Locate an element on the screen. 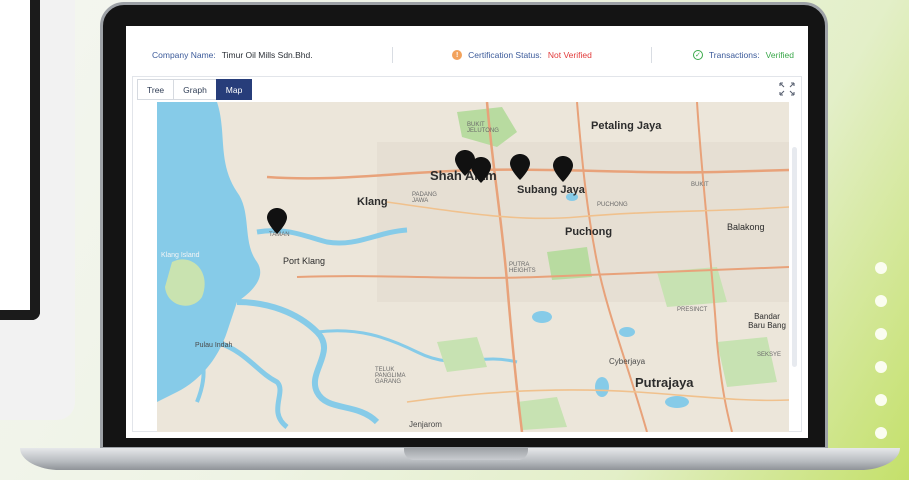 The image size is (909, 480). map-label: TELUK PANGLIMA GARANG is located at coordinates (390, 376).